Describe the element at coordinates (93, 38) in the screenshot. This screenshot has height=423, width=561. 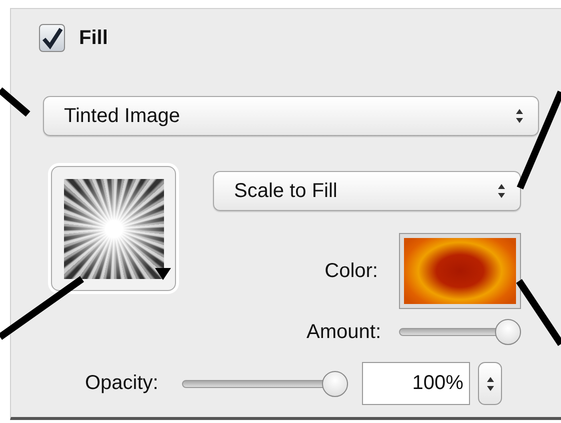
I see `fill-label: Fill` at that location.